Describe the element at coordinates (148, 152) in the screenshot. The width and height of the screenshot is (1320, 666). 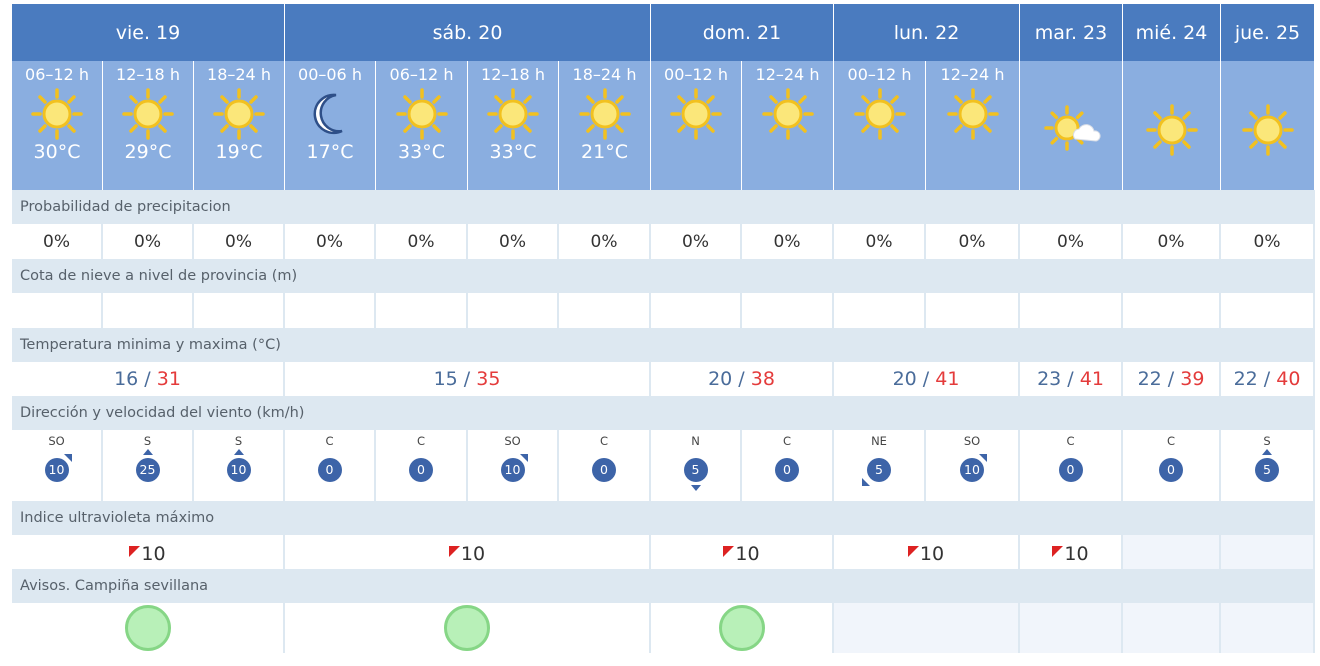
I see `period-temperature: 29°C` at that location.